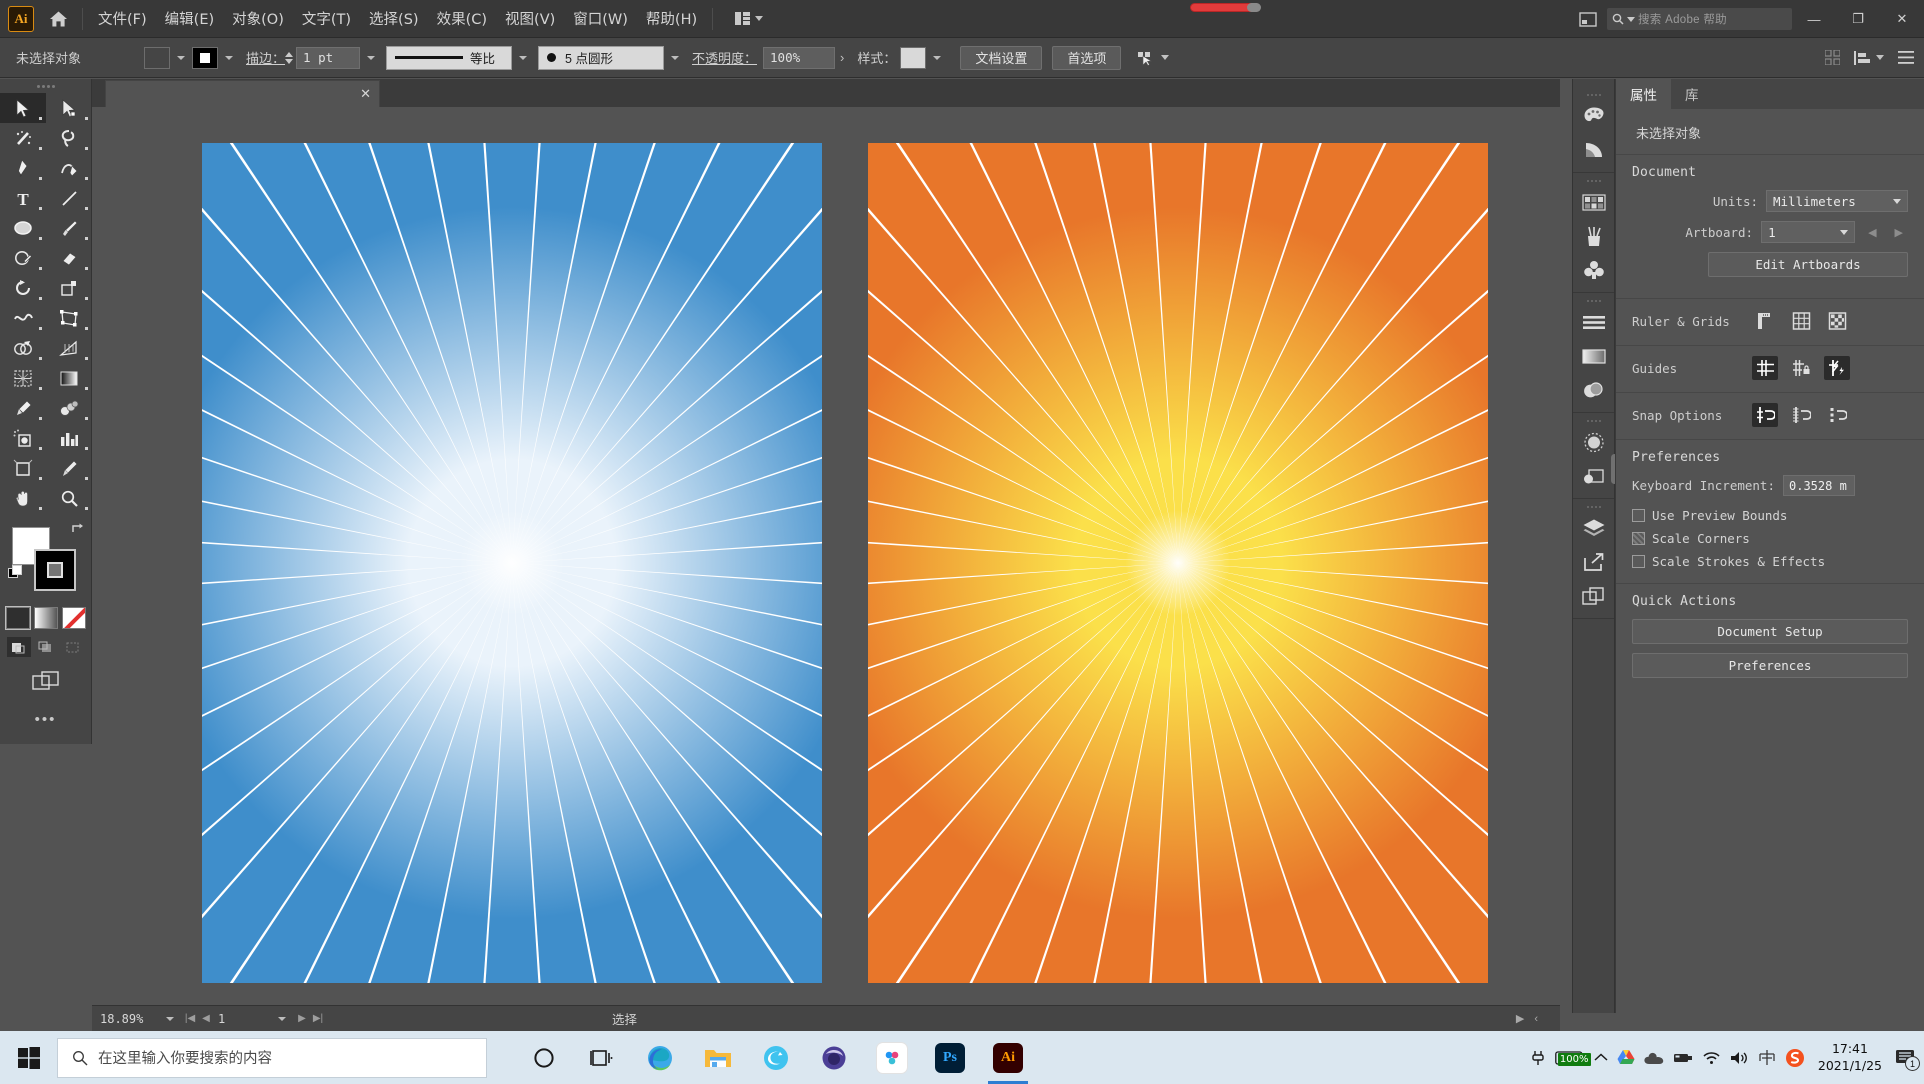 The image size is (1924, 1084). I want to click on usb-device-icon, so click(1683, 1057).